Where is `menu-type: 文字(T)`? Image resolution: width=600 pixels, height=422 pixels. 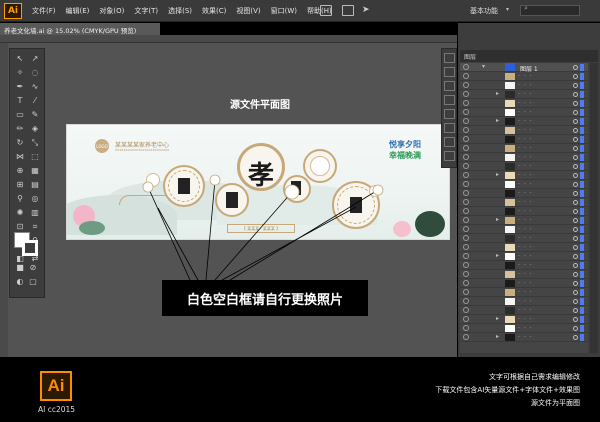
menu-type: 文字(T) is located at coordinates (146, 11).